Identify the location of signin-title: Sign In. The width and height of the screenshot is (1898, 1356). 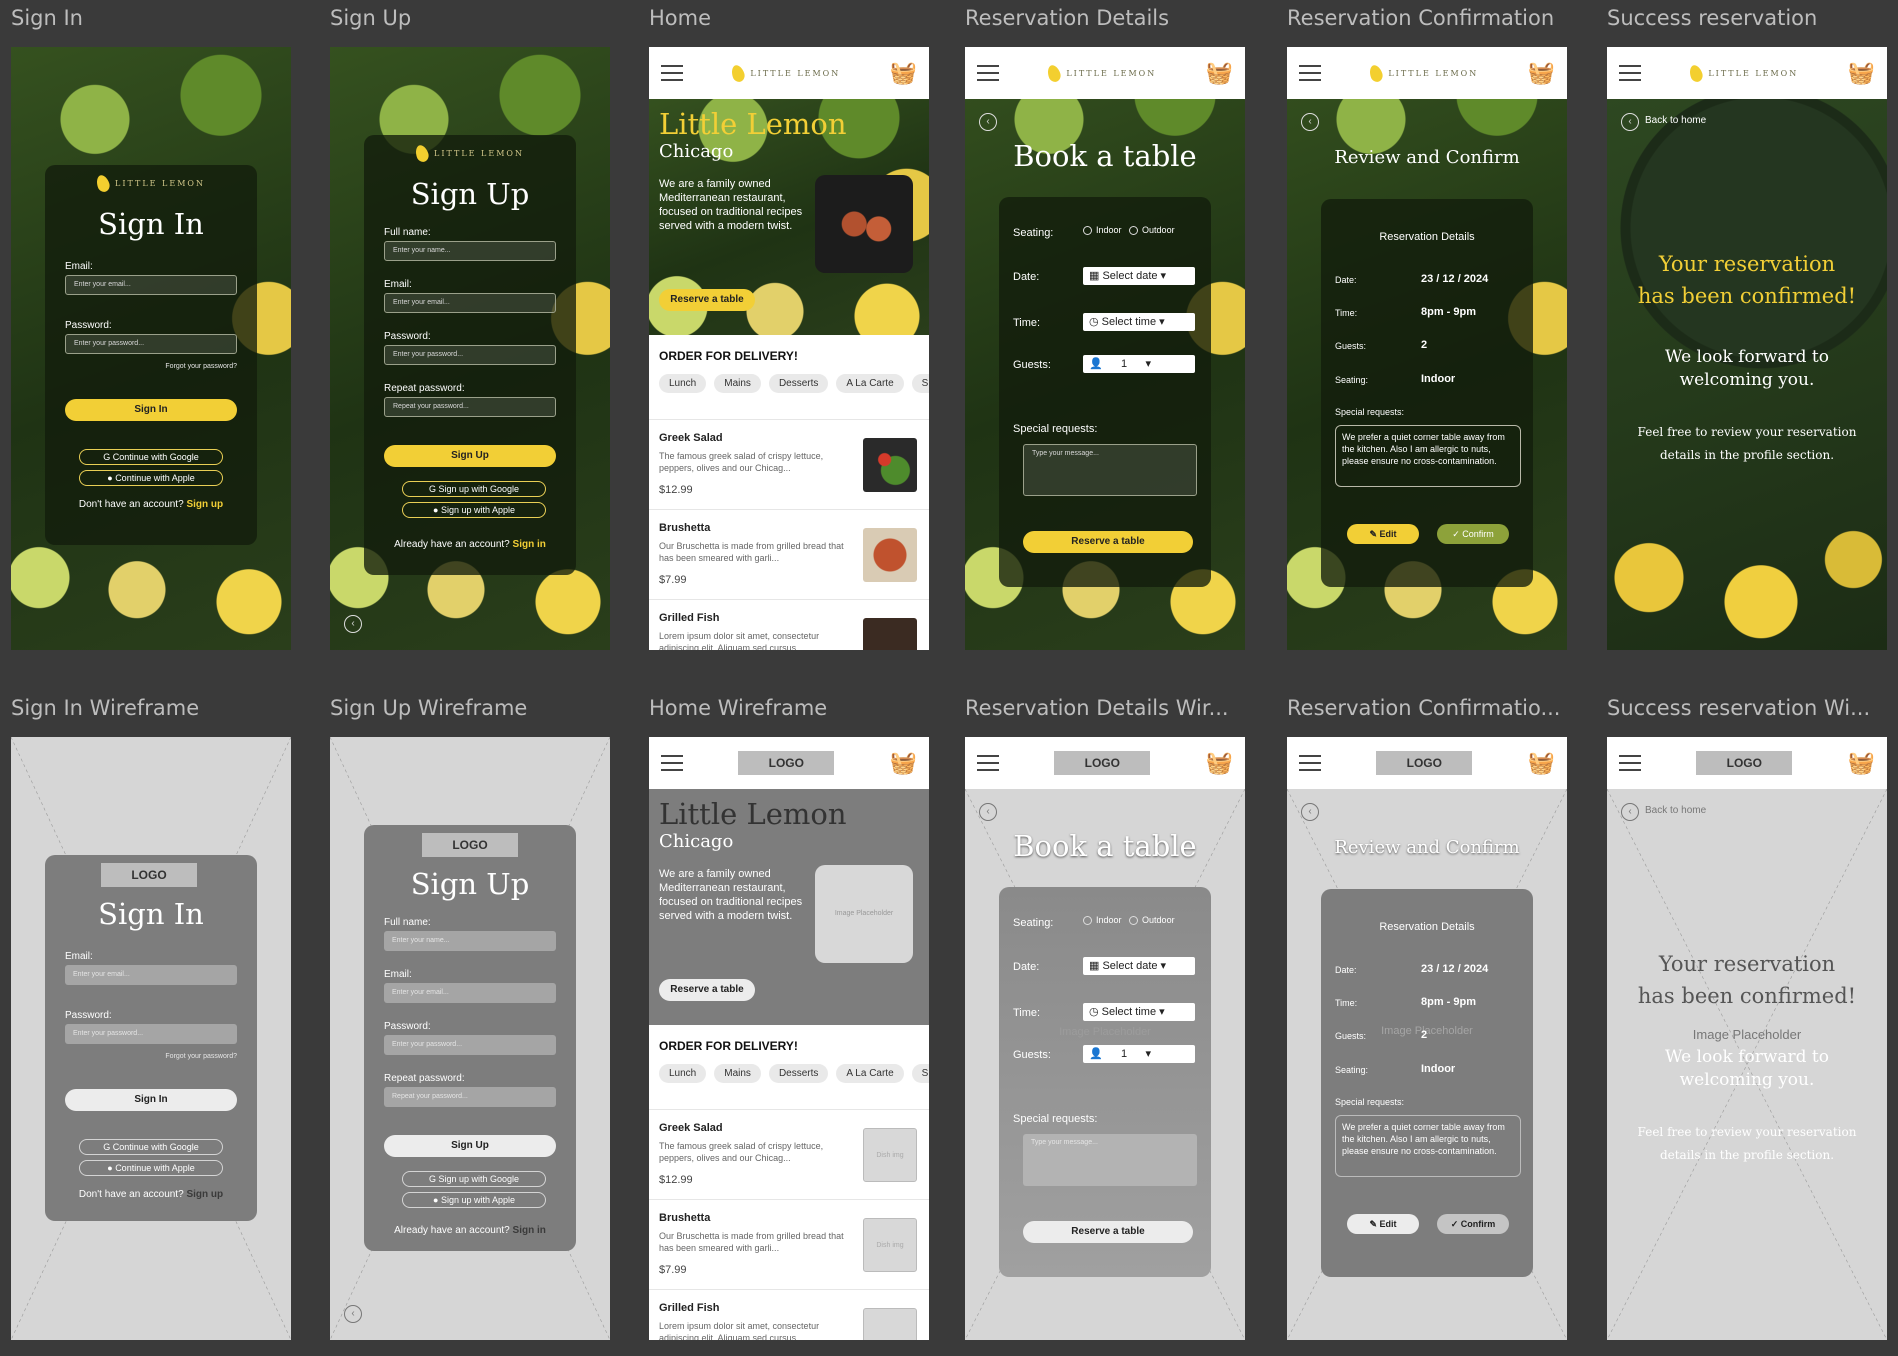
(151, 224).